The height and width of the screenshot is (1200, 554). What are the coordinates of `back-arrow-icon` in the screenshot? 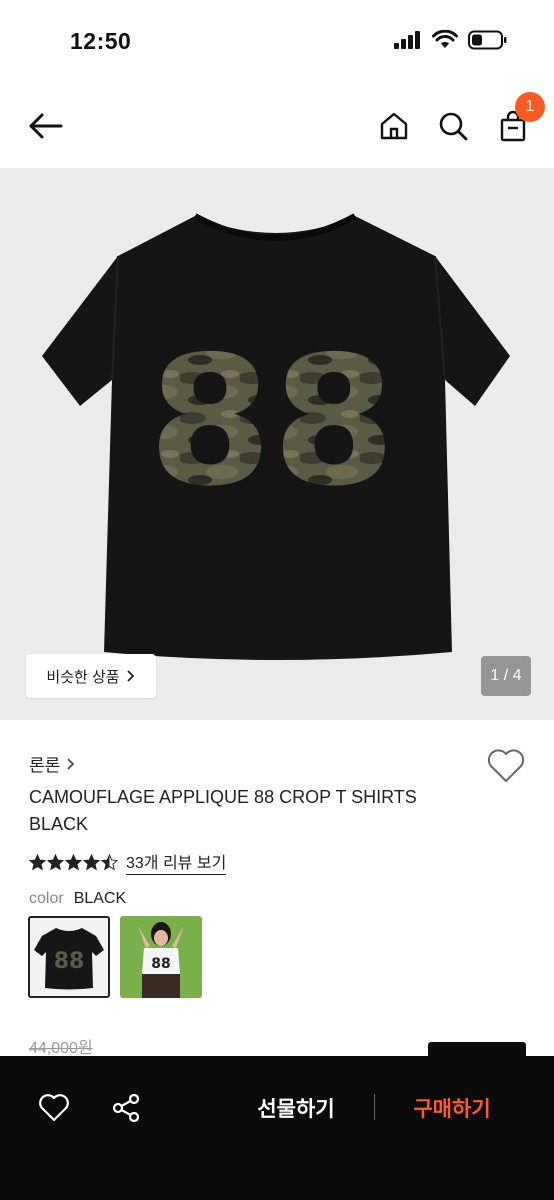 It's located at (46, 126).